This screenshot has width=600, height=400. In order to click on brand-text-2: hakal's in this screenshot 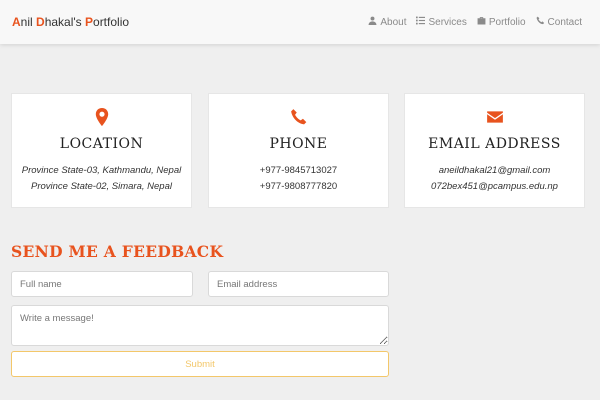, I will do `click(64, 22)`.